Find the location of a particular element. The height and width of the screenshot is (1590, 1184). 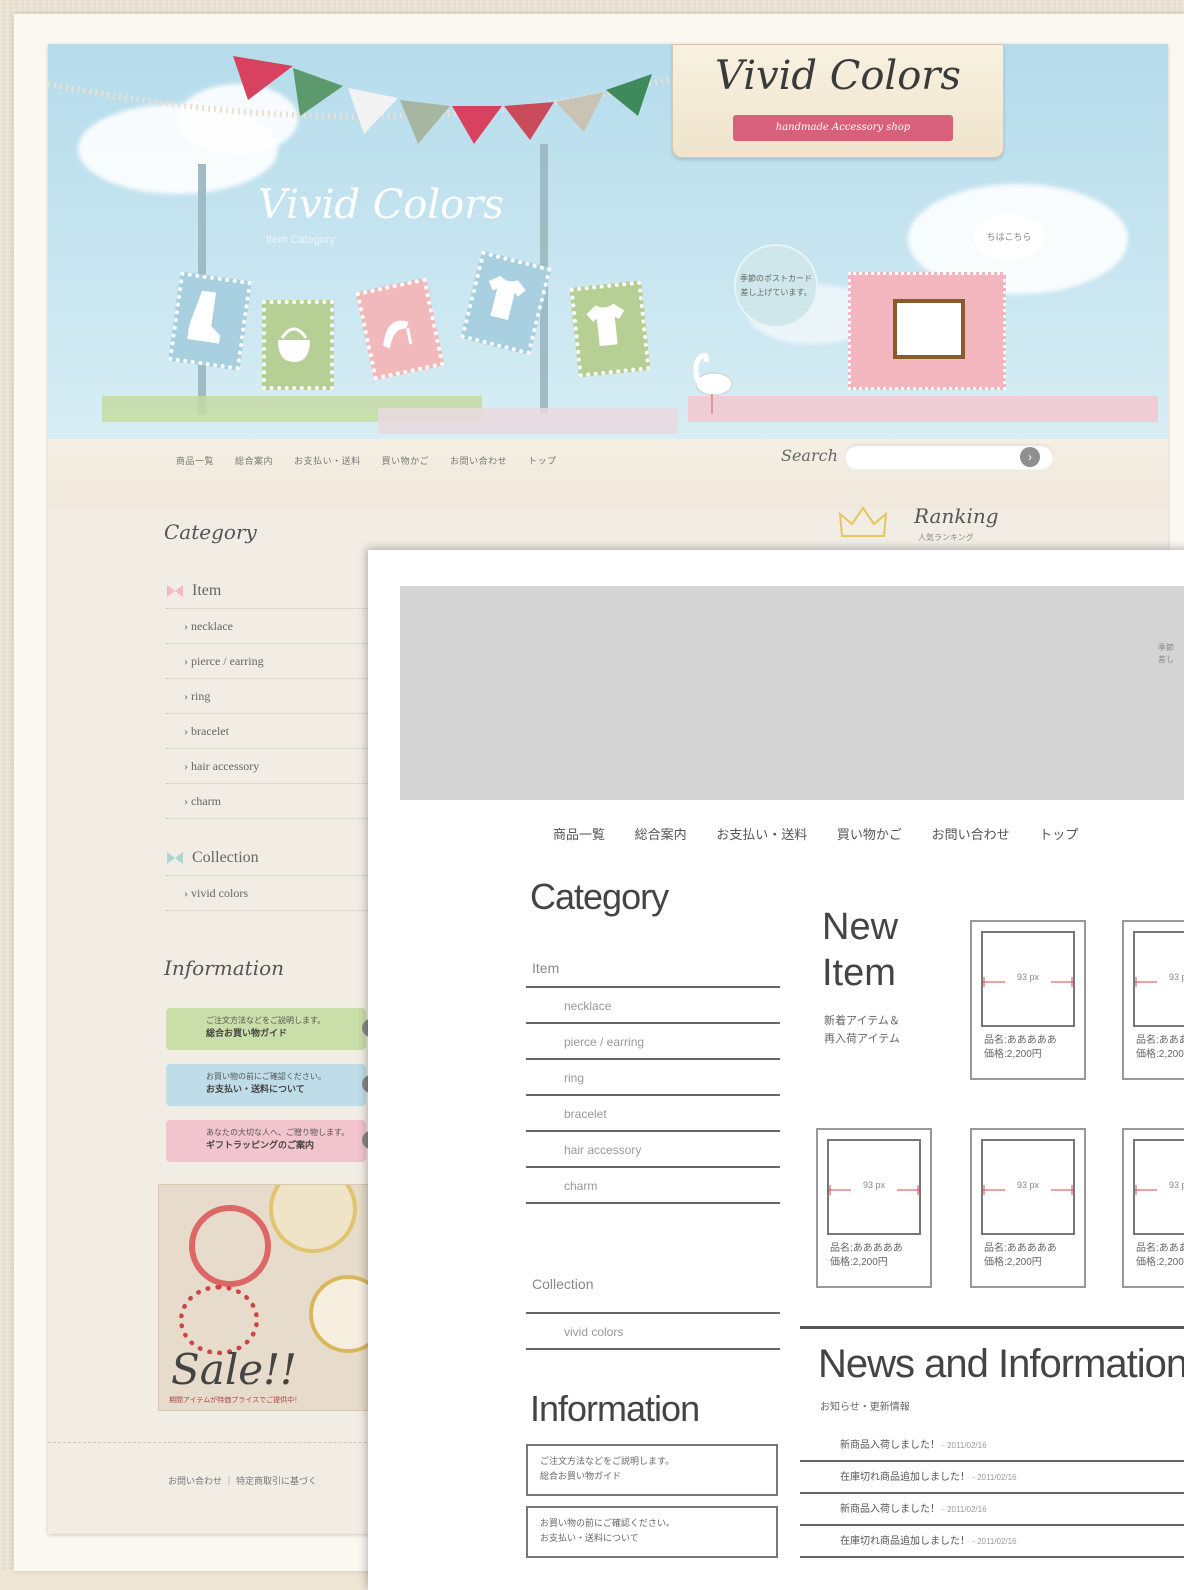

ranking-title: Ranking is located at coordinates (956, 516).